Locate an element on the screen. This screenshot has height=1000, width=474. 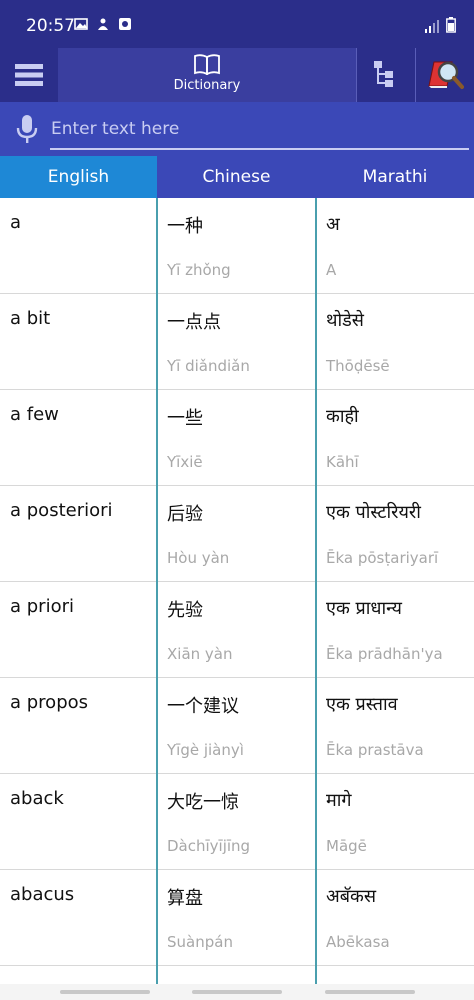
marathi-cell: अA is located at coordinates (395, 246).